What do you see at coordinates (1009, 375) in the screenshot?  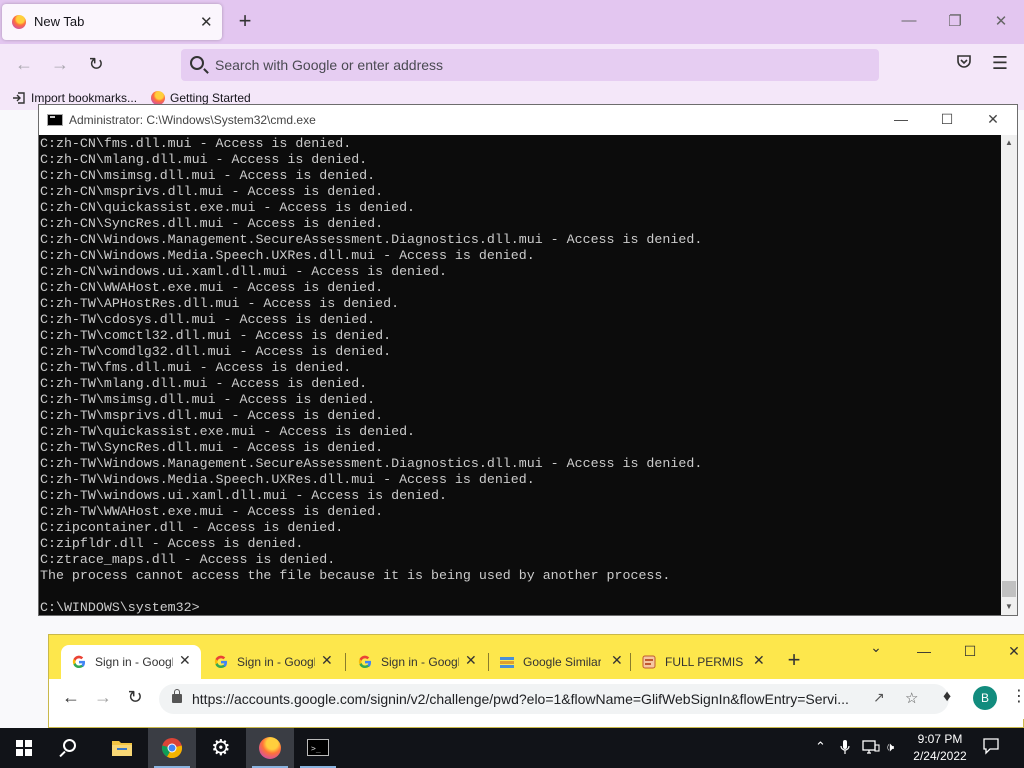 I see `cmd-scrollbar: ▲ ▼` at bounding box center [1009, 375].